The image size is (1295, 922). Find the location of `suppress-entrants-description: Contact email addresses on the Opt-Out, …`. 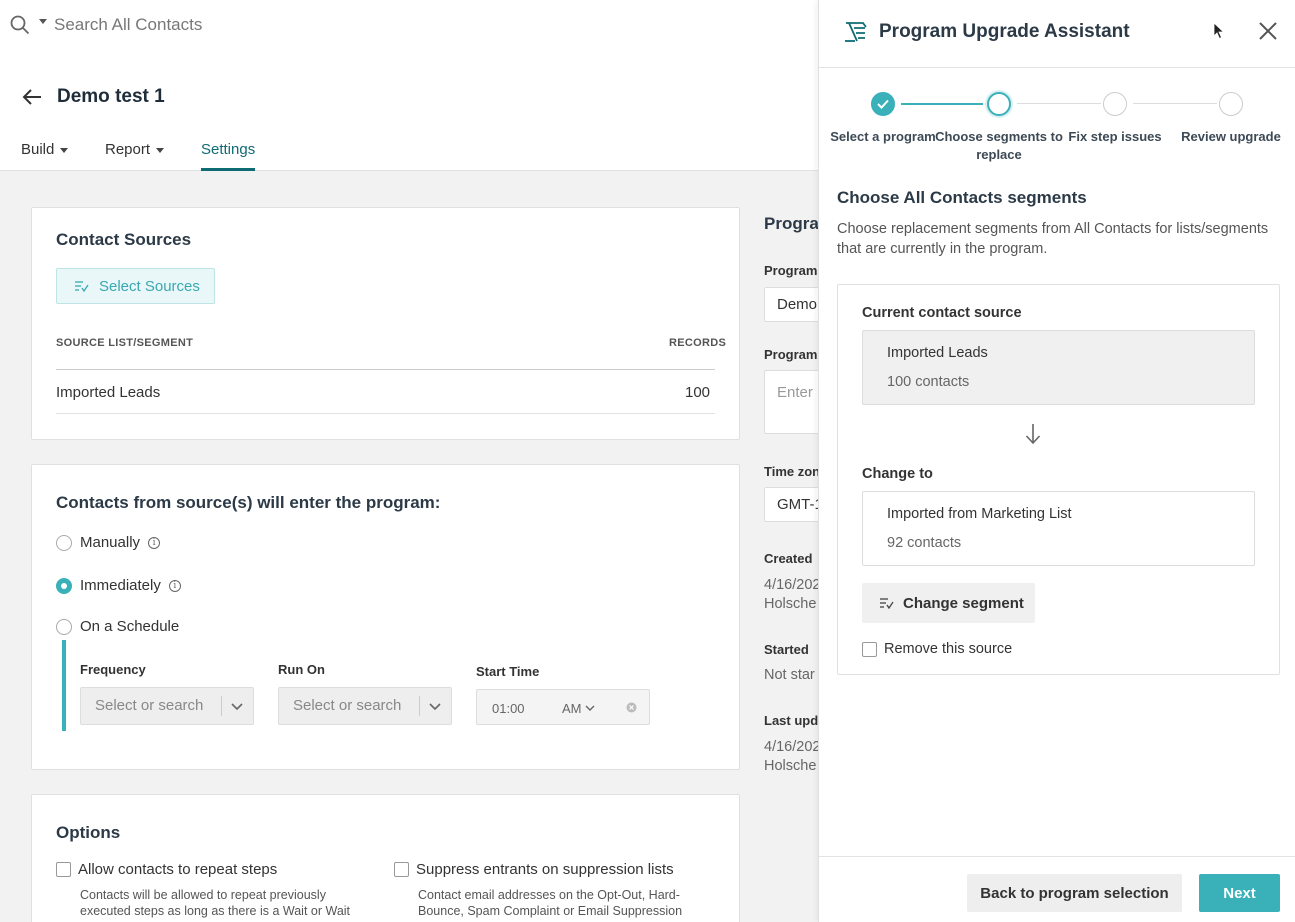

suppress-entrants-description: Contact email addresses on the Opt-Out, … is located at coordinates (550, 903).